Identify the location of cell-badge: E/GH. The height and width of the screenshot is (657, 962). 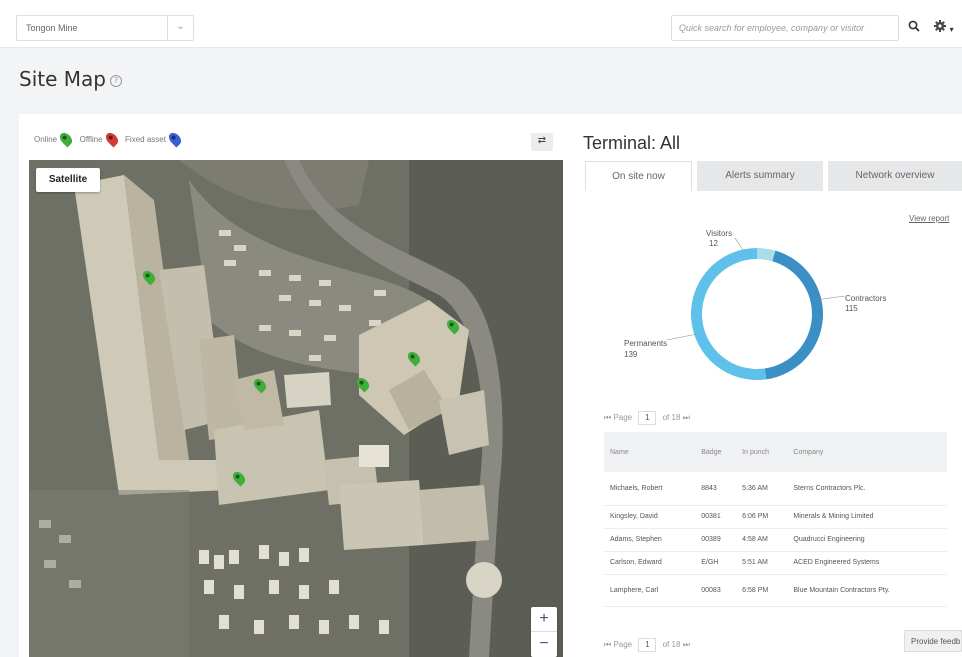
(716, 563).